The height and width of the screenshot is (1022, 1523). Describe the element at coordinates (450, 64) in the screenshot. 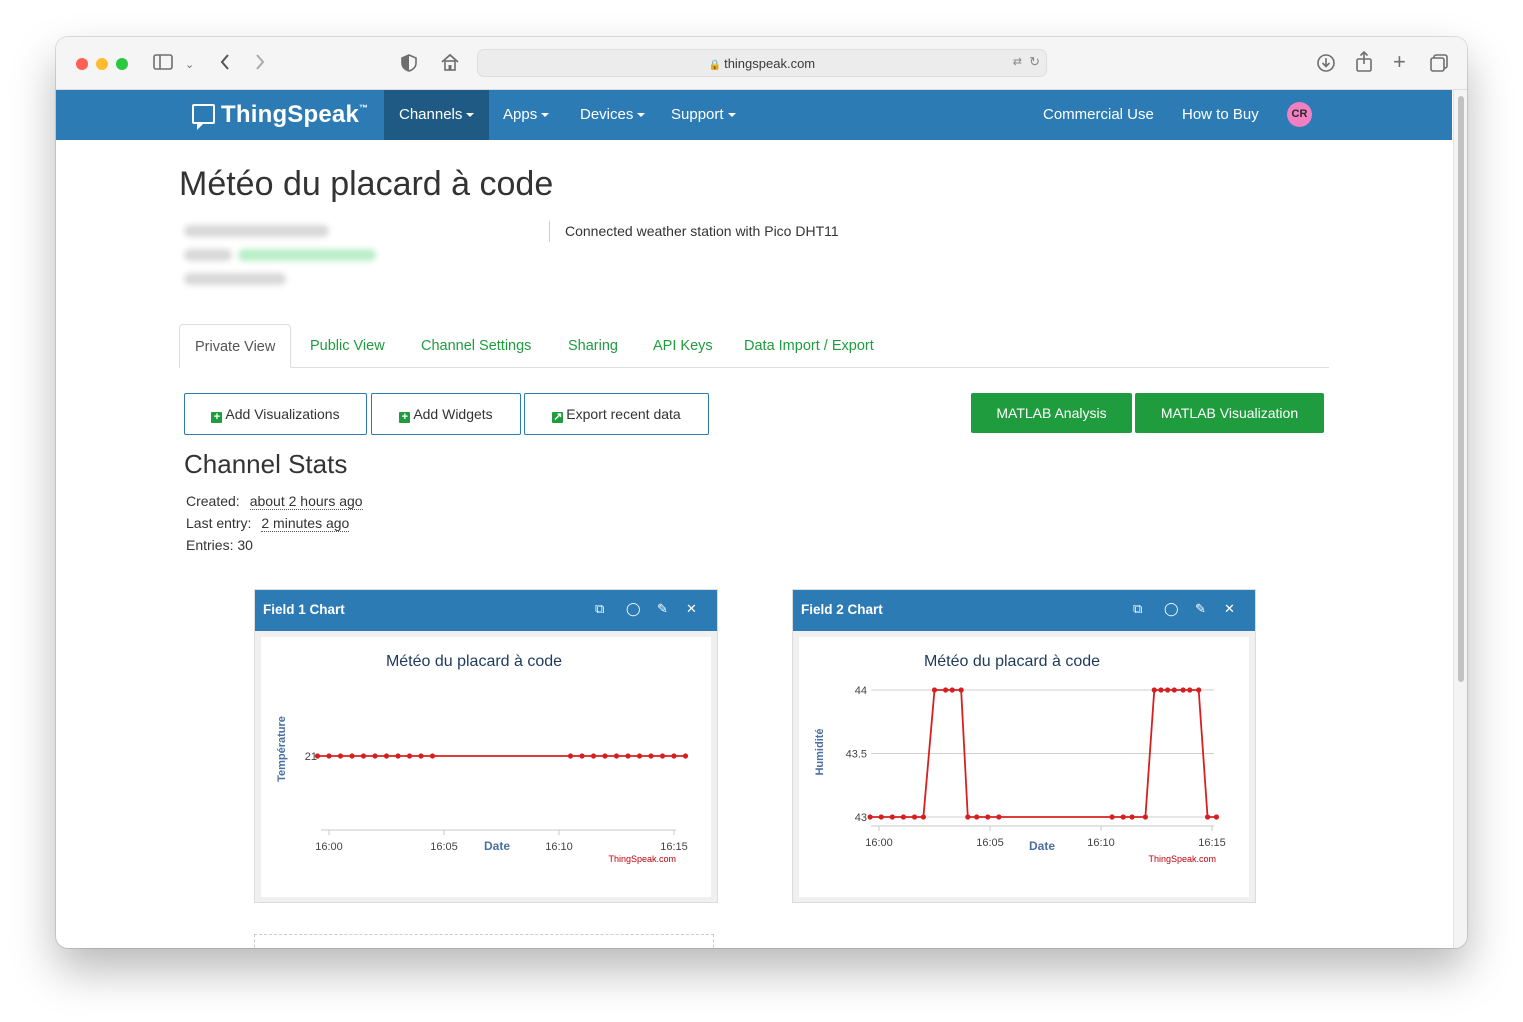

I see `home-icon` at that location.